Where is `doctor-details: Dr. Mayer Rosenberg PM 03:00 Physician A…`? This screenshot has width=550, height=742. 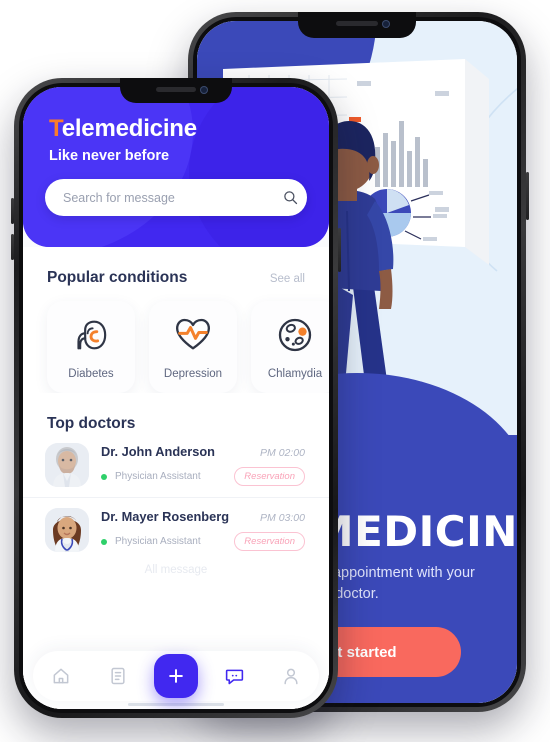 doctor-details: Dr. Mayer Rosenberg PM 03:00 Physician A… is located at coordinates (203, 530).